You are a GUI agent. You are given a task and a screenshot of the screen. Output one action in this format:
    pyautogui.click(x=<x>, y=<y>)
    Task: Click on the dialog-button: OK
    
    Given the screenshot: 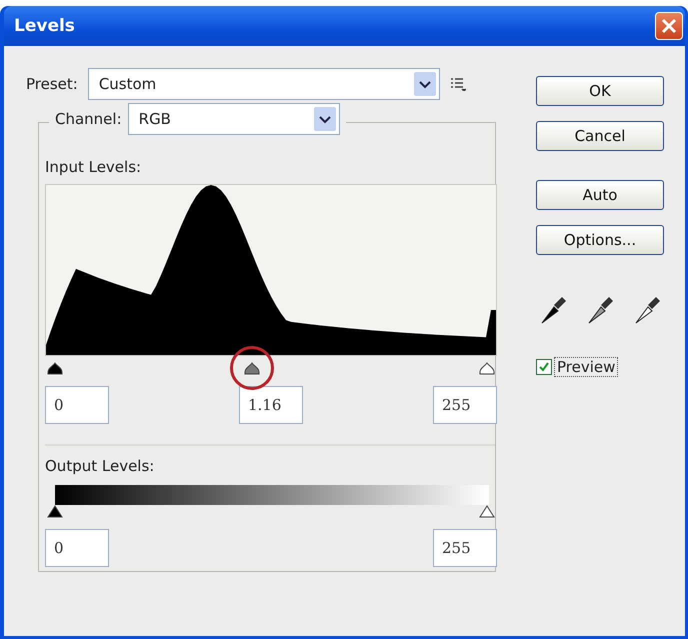 What is the action you would take?
    pyautogui.click(x=600, y=91)
    